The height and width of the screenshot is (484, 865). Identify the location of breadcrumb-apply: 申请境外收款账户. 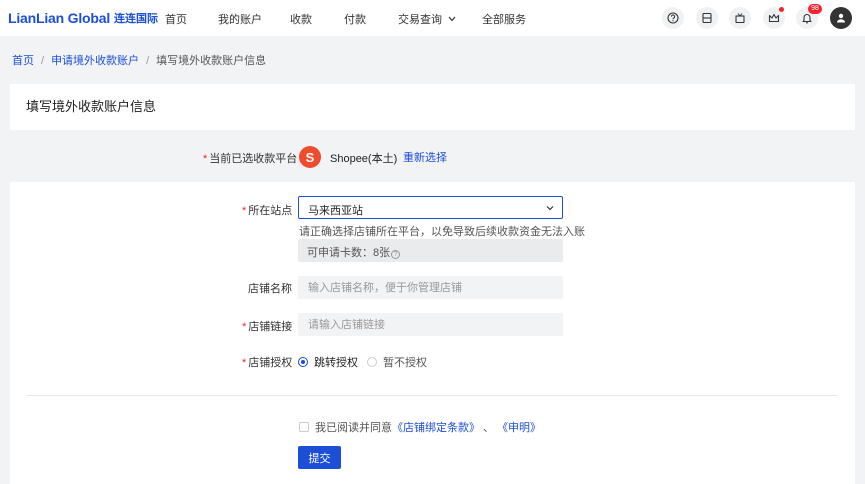
(95, 61).